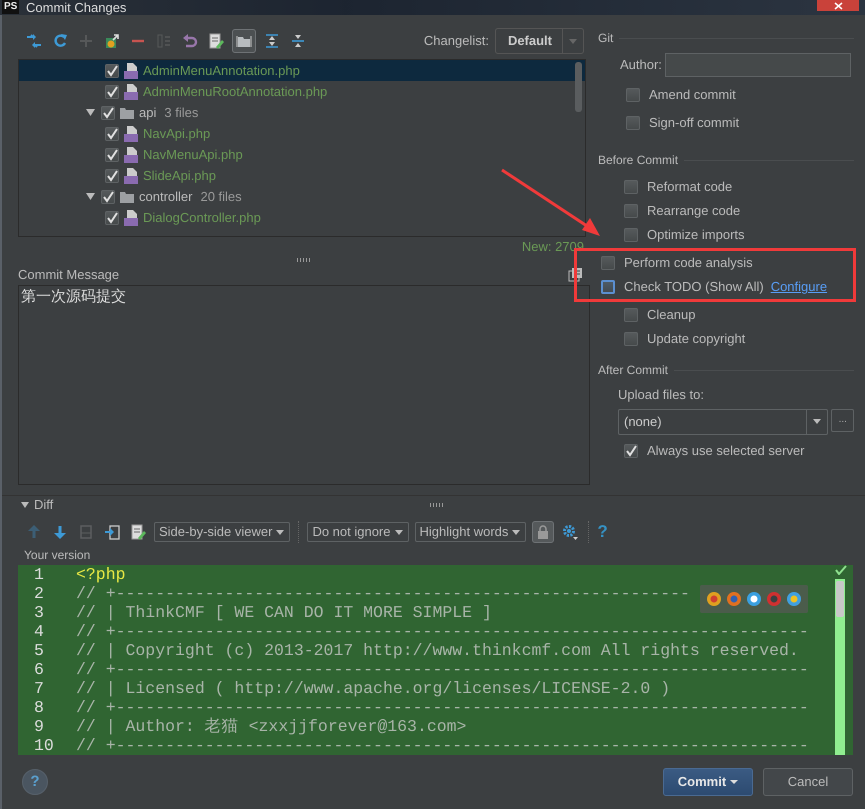 The height and width of the screenshot is (809, 865). Describe the element at coordinates (112, 532) in the screenshot. I see `import-icon` at that location.